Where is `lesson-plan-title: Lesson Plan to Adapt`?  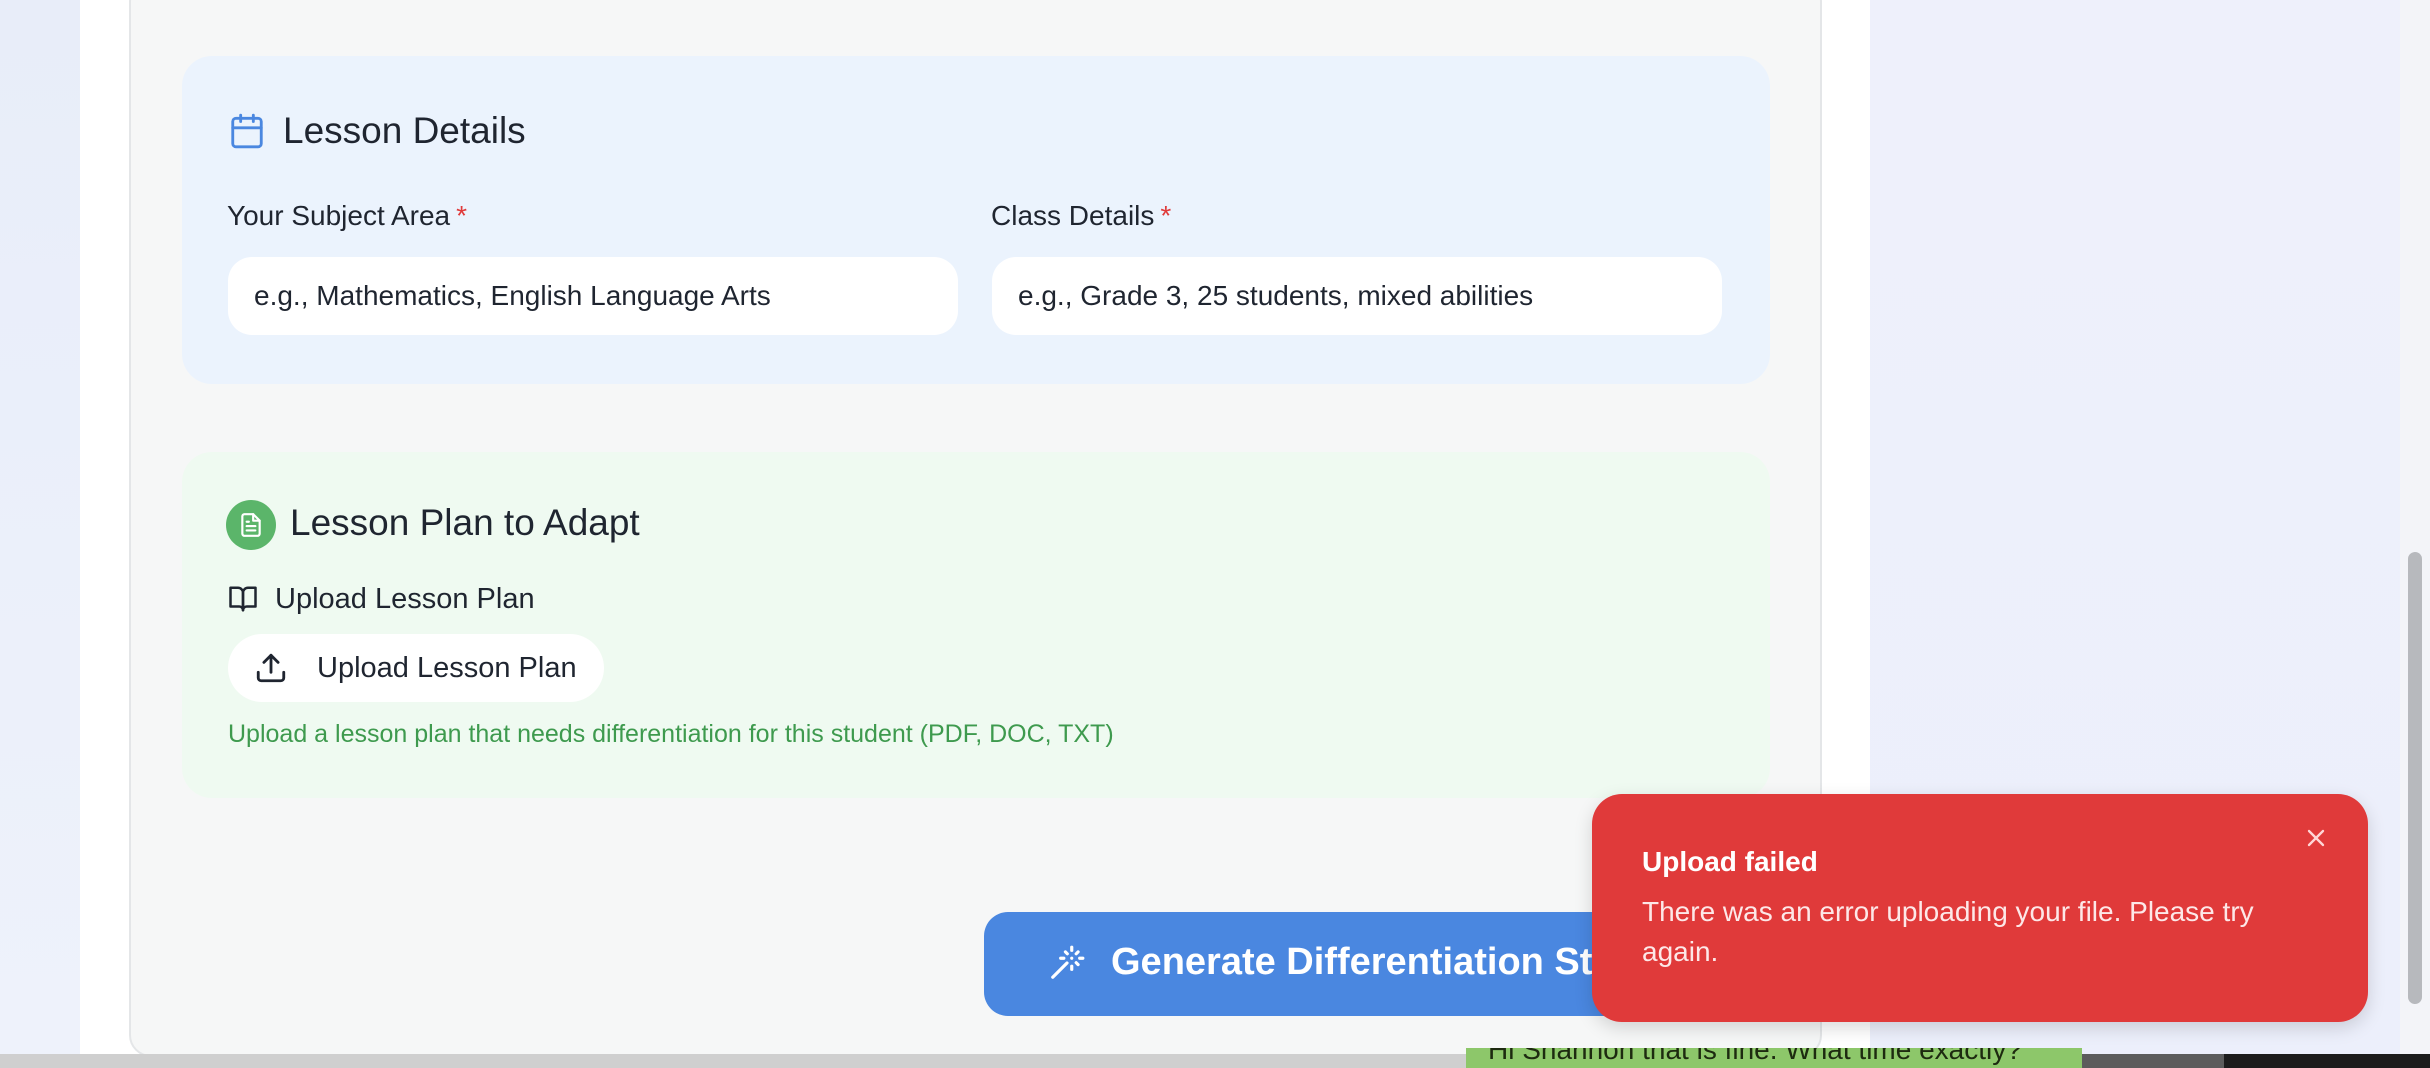
lesson-plan-title: Lesson Plan to Adapt is located at coordinates (465, 522).